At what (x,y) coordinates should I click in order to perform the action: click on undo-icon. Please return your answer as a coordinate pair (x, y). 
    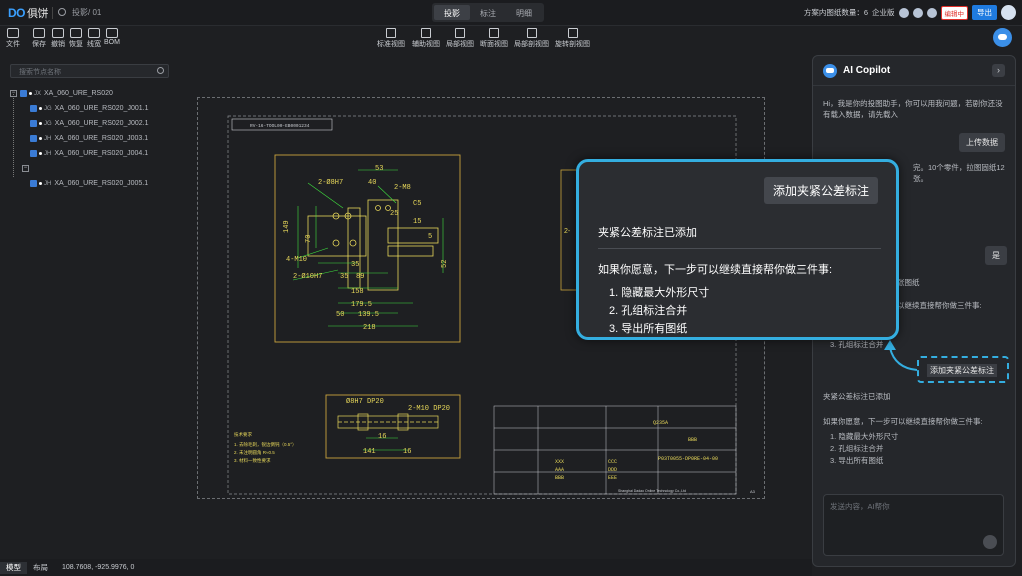
    Looking at the image, I should click on (58, 33).